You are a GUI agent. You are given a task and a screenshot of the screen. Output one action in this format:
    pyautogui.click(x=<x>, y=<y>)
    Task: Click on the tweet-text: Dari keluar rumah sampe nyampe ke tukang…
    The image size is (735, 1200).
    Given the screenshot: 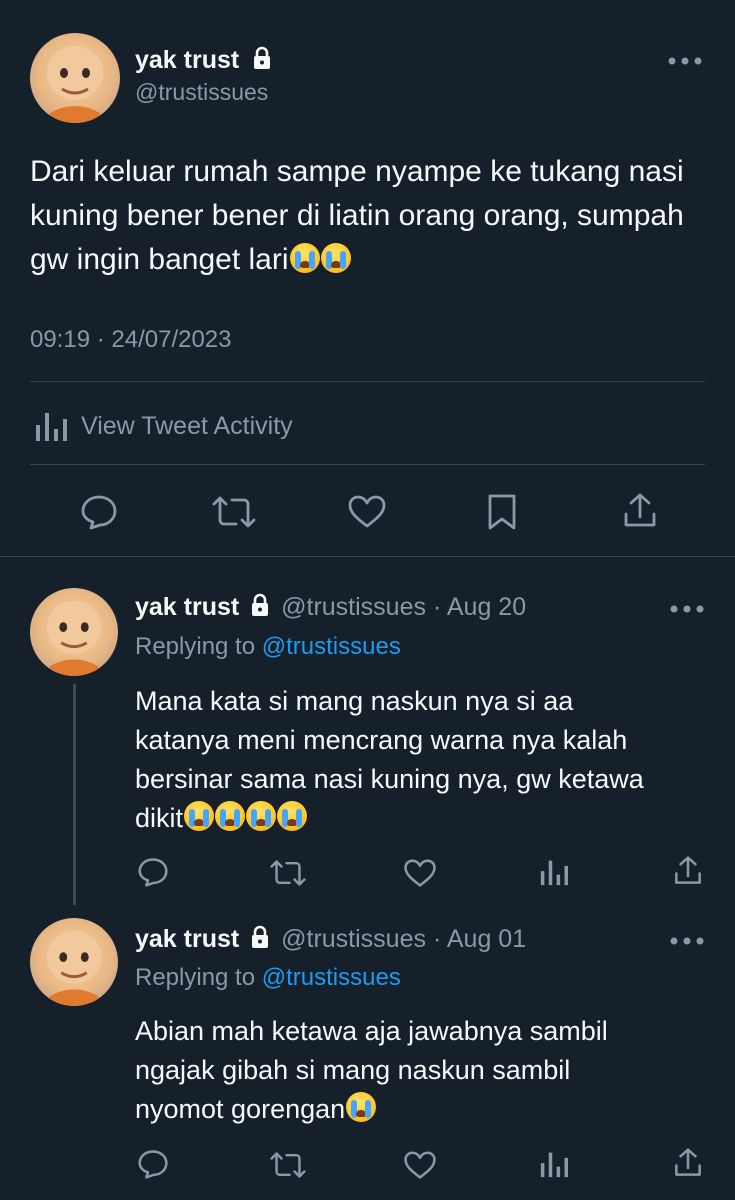 What is the action you would take?
    pyautogui.click(x=370, y=216)
    